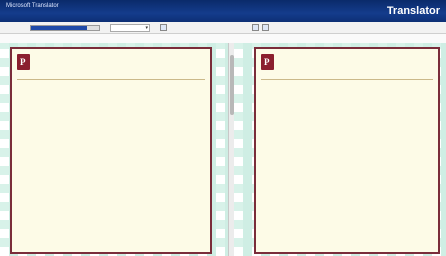  I want to click on progress-bar, so click(65, 28).